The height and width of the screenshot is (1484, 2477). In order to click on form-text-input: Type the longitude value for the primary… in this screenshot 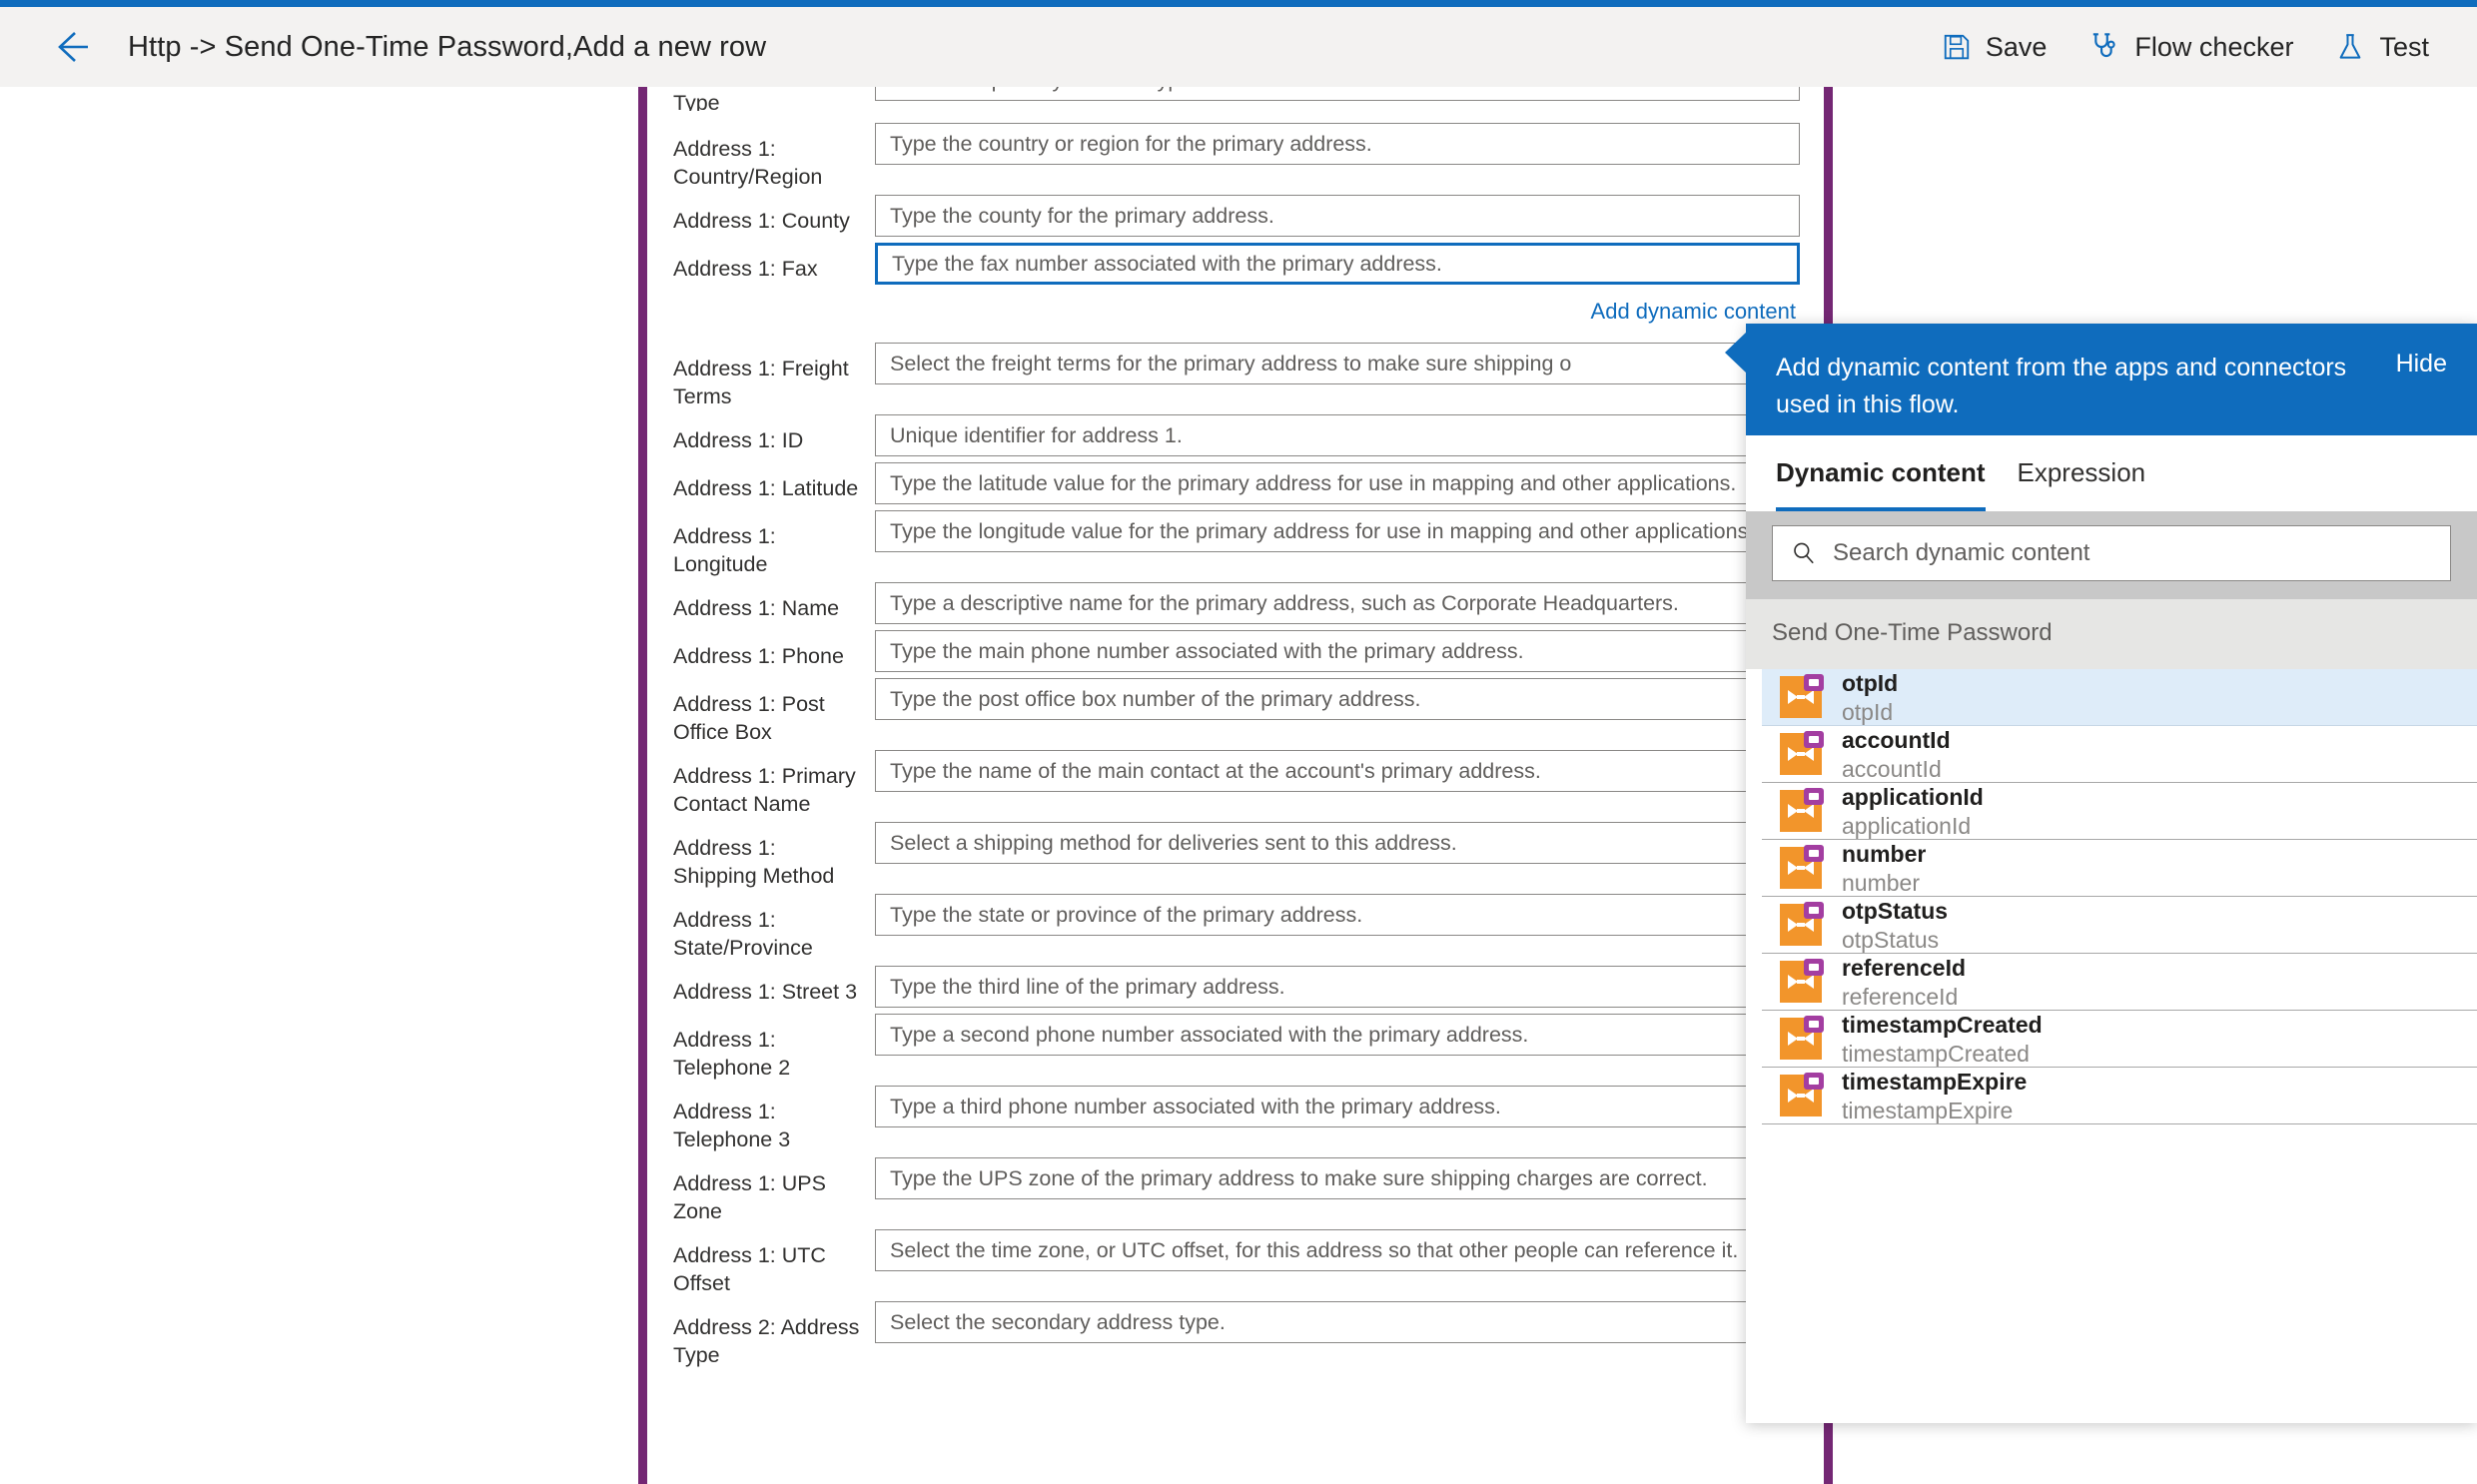, I will do `click(1337, 531)`.